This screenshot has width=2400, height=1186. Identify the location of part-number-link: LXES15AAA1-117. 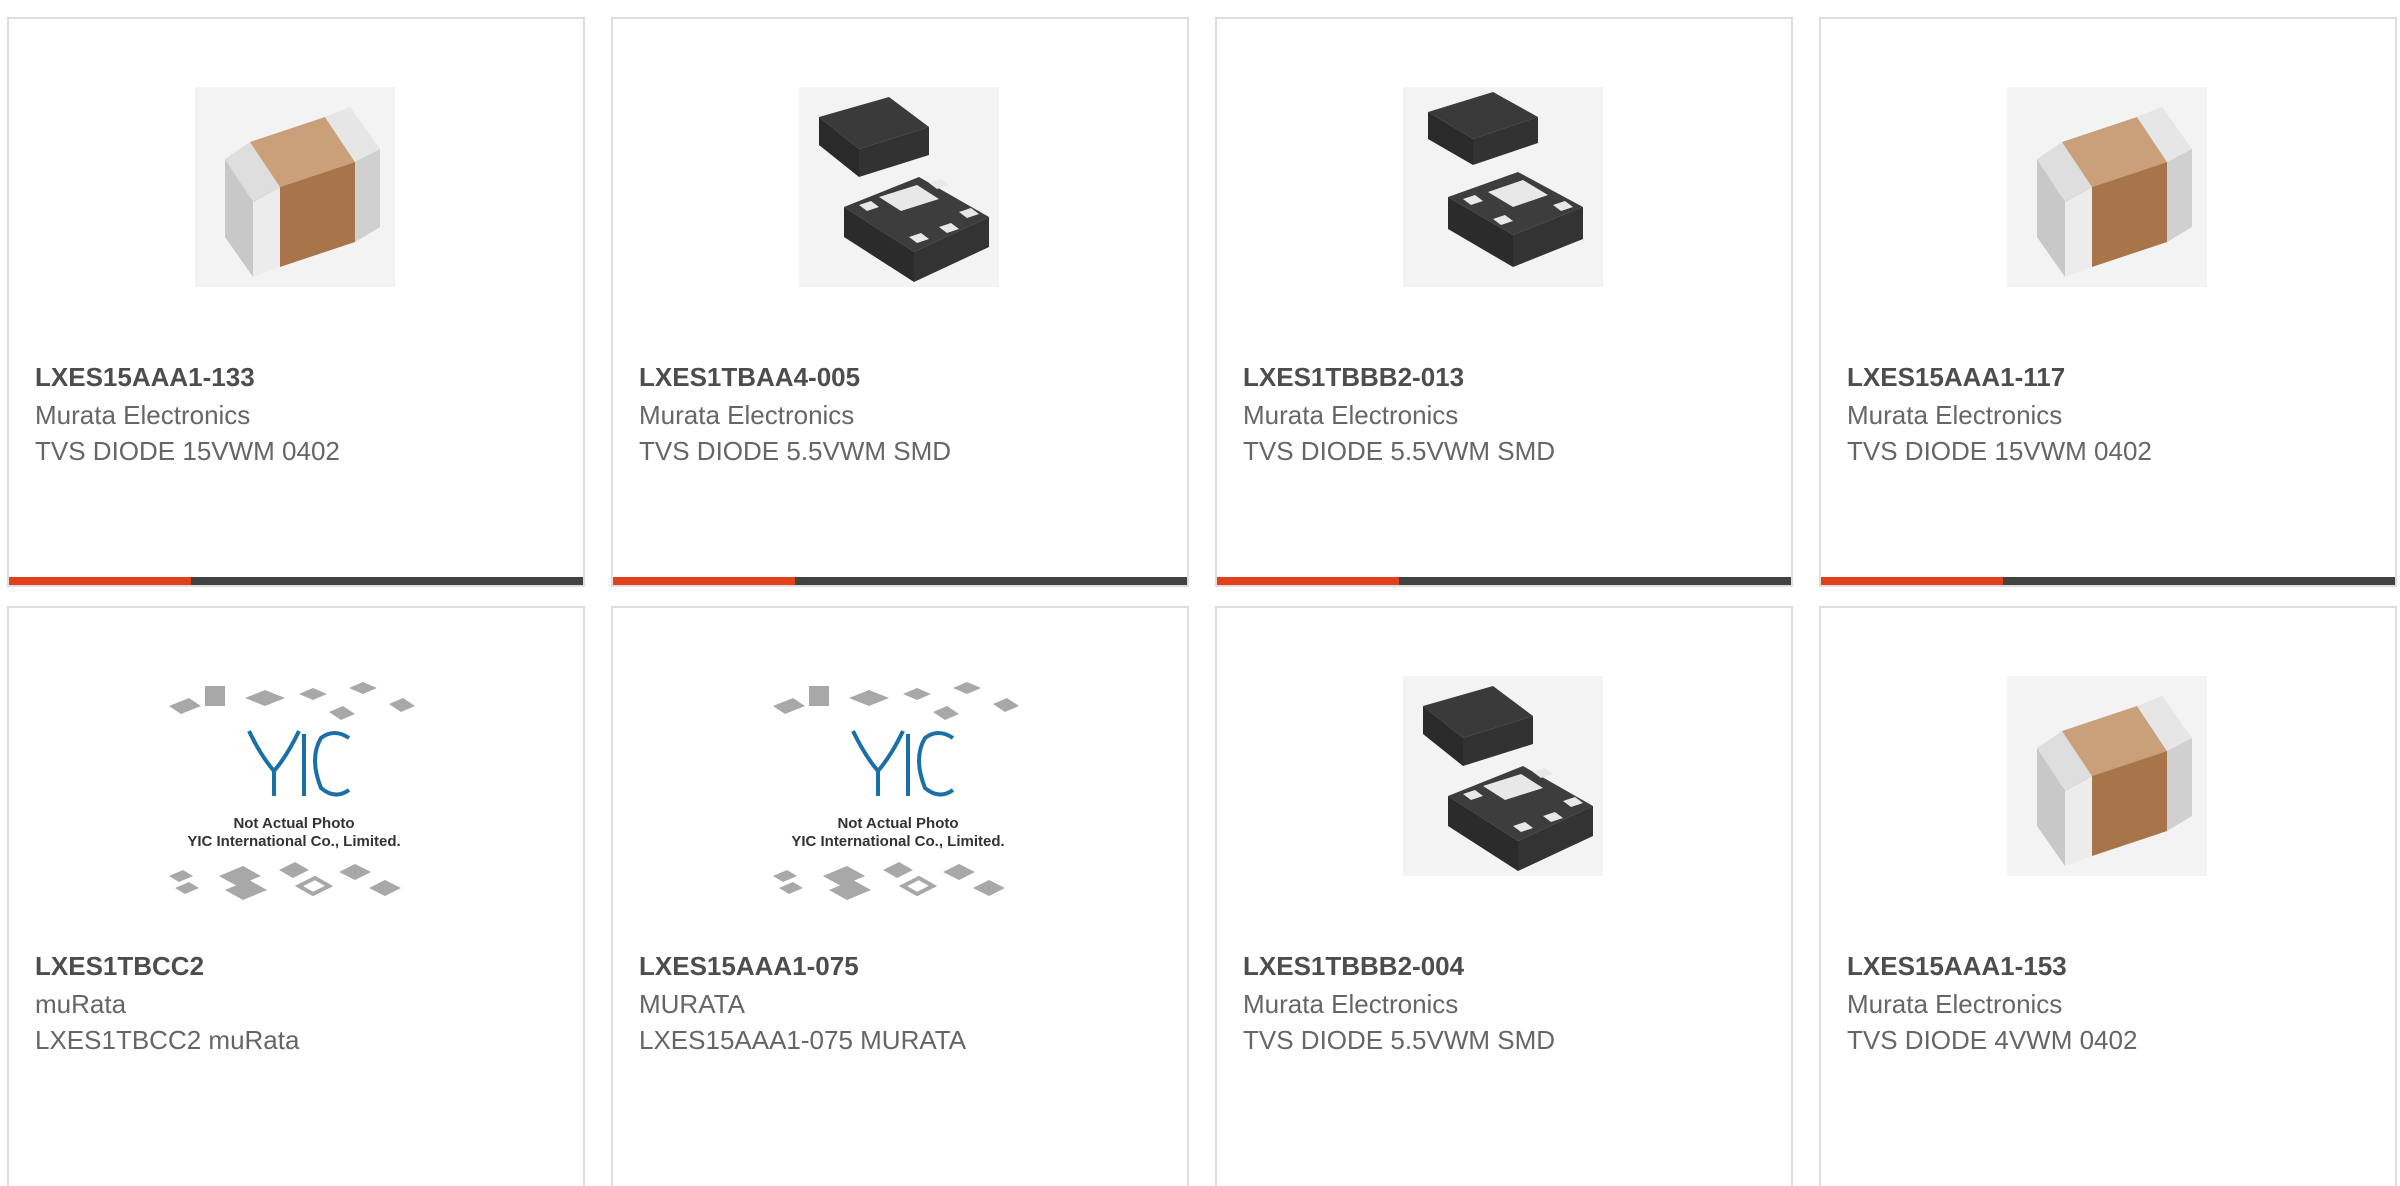
(1956, 377).